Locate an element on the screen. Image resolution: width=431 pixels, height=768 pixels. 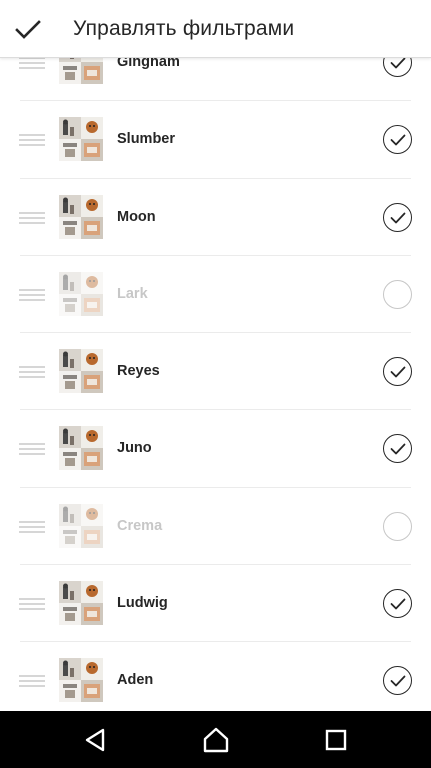
app-bar: Управлять фильтрами is located at coordinates (215, 29).